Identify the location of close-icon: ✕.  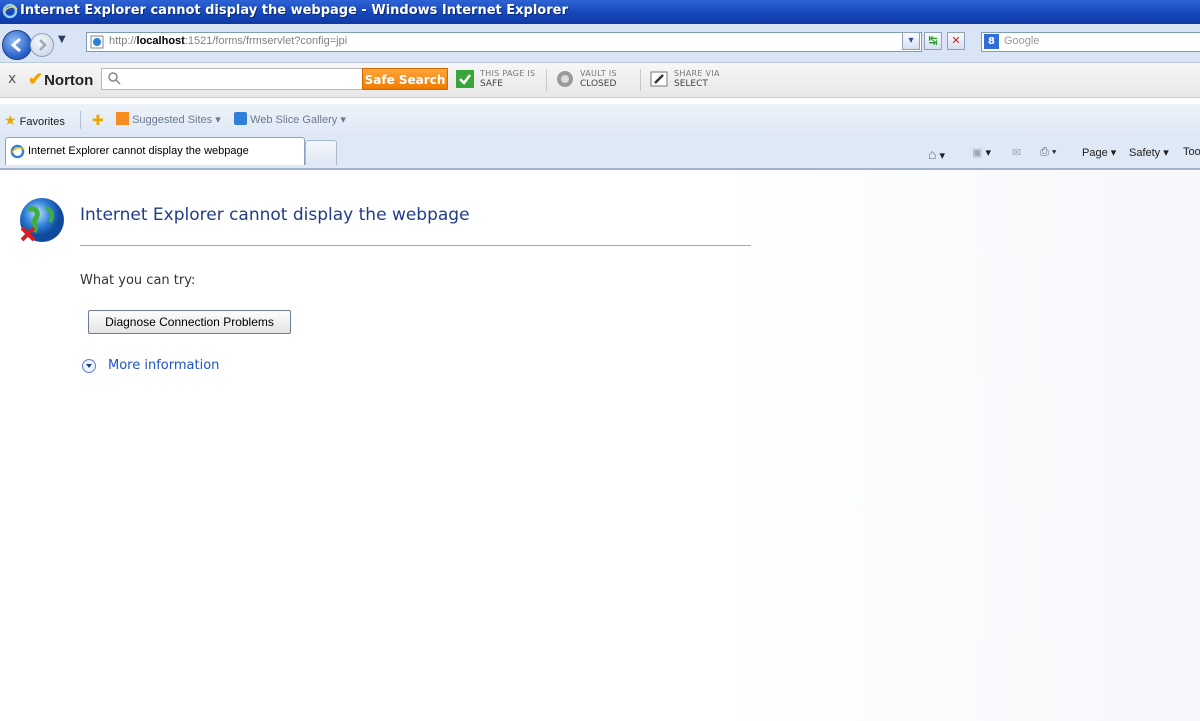
(956, 40).